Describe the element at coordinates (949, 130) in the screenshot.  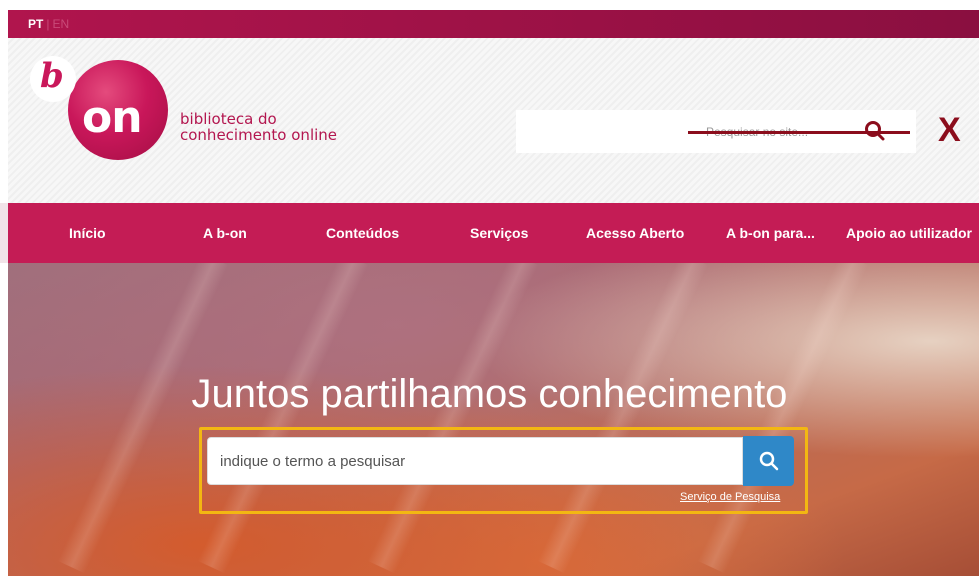
I see `close-search-button: X` at that location.